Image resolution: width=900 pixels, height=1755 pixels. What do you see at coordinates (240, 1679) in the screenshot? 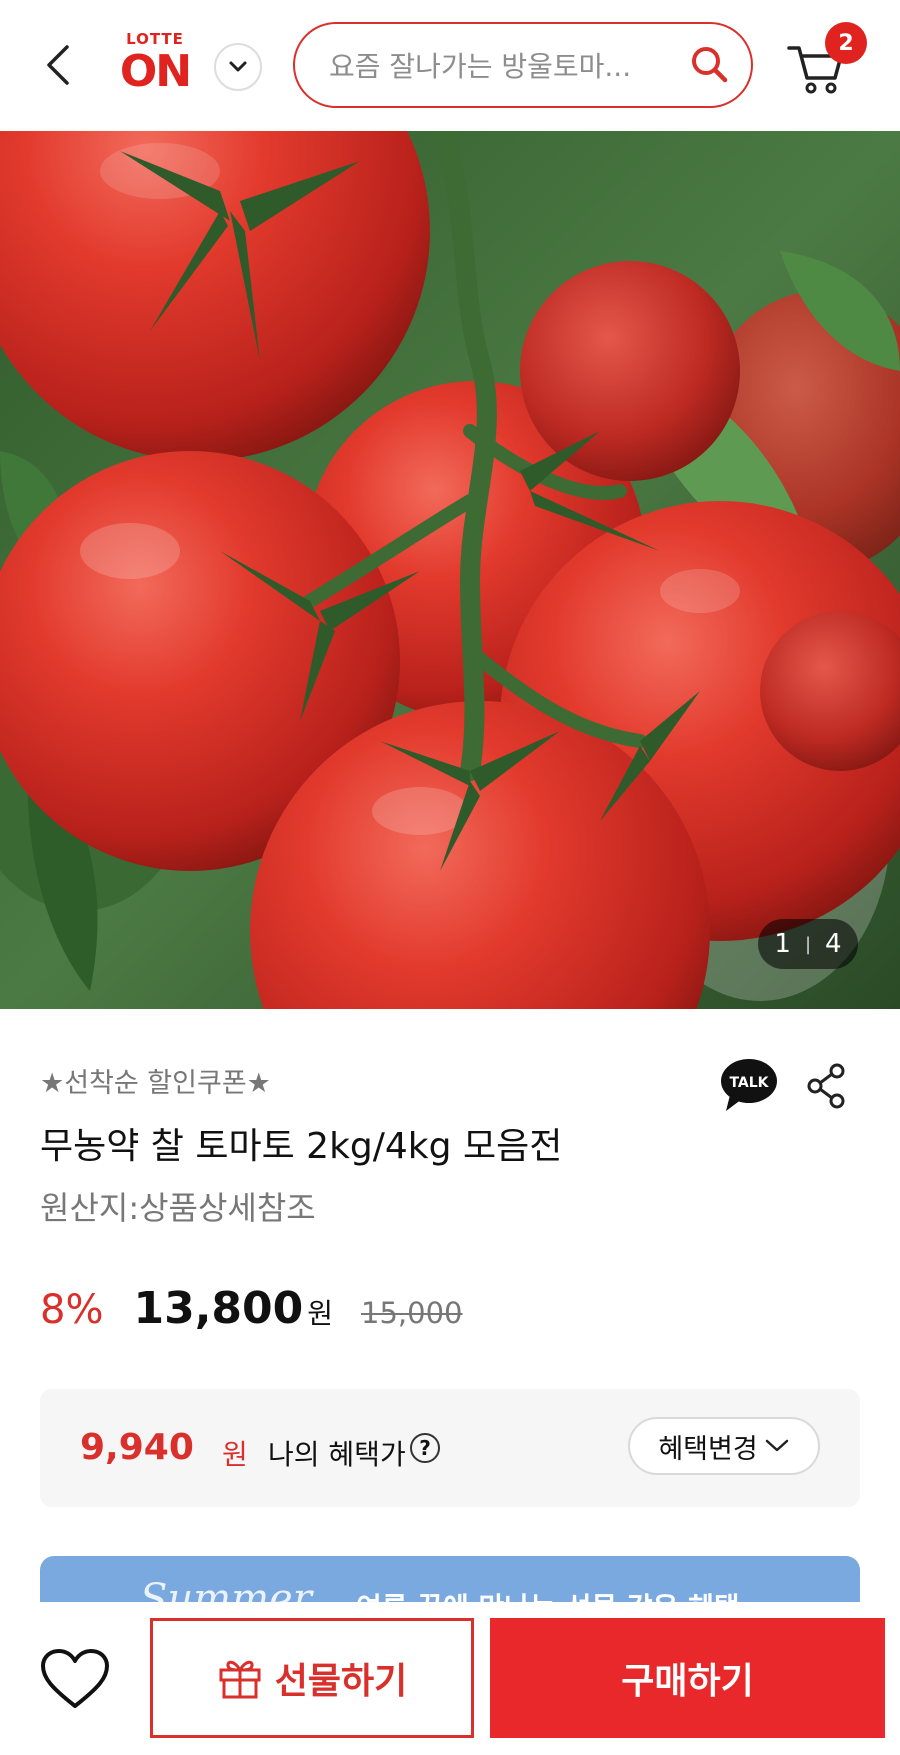
I see `gift-icon` at bounding box center [240, 1679].